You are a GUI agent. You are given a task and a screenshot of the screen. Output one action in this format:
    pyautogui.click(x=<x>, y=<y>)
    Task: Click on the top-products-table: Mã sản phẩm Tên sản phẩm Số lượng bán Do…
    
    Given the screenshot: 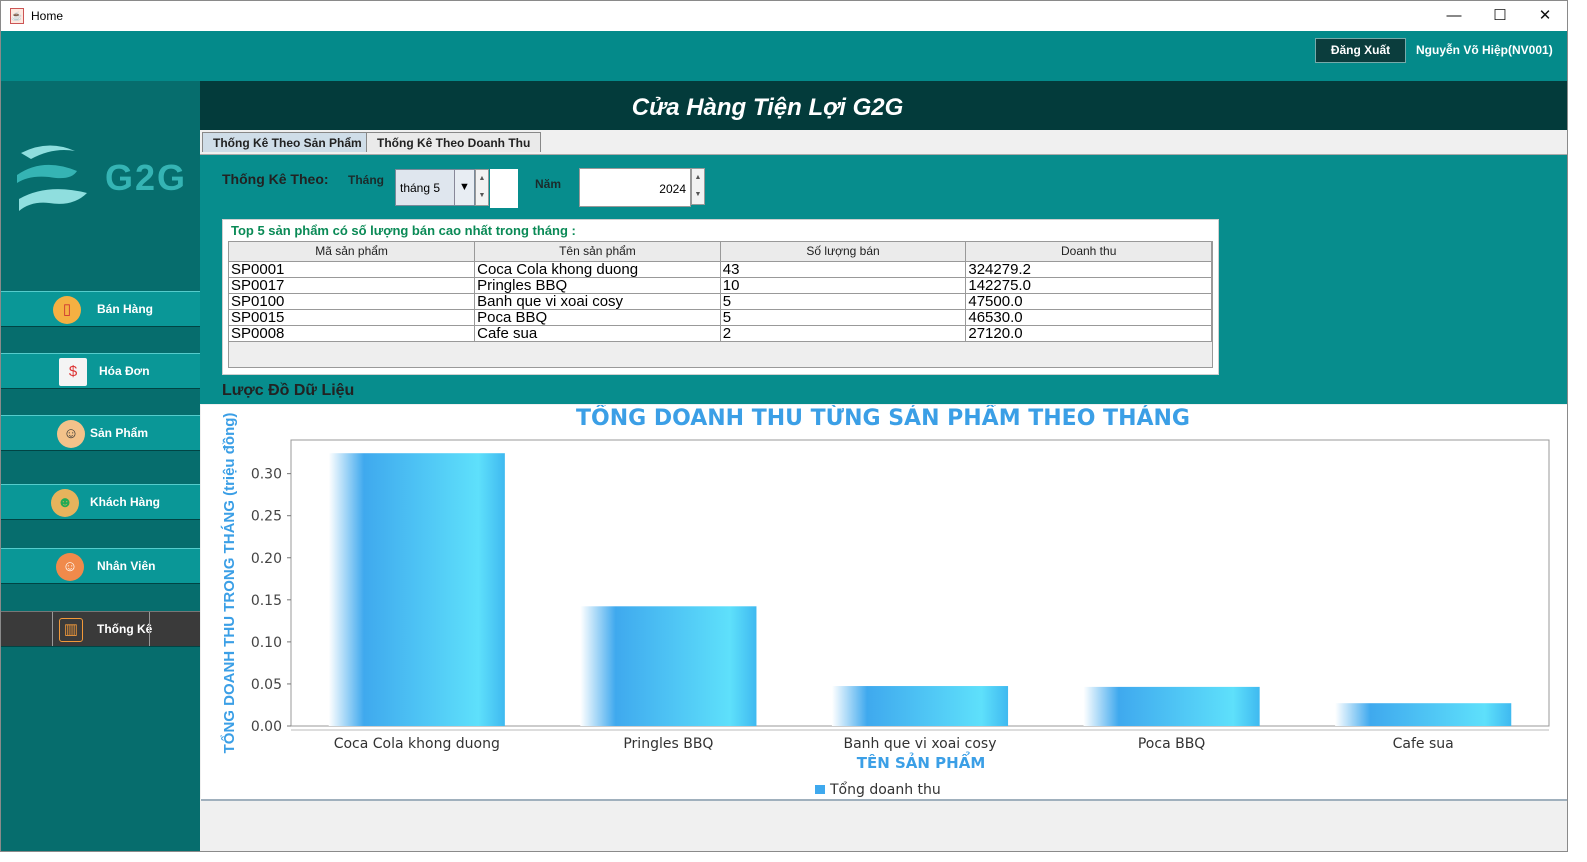 What is the action you would take?
    pyautogui.click(x=720, y=304)
    